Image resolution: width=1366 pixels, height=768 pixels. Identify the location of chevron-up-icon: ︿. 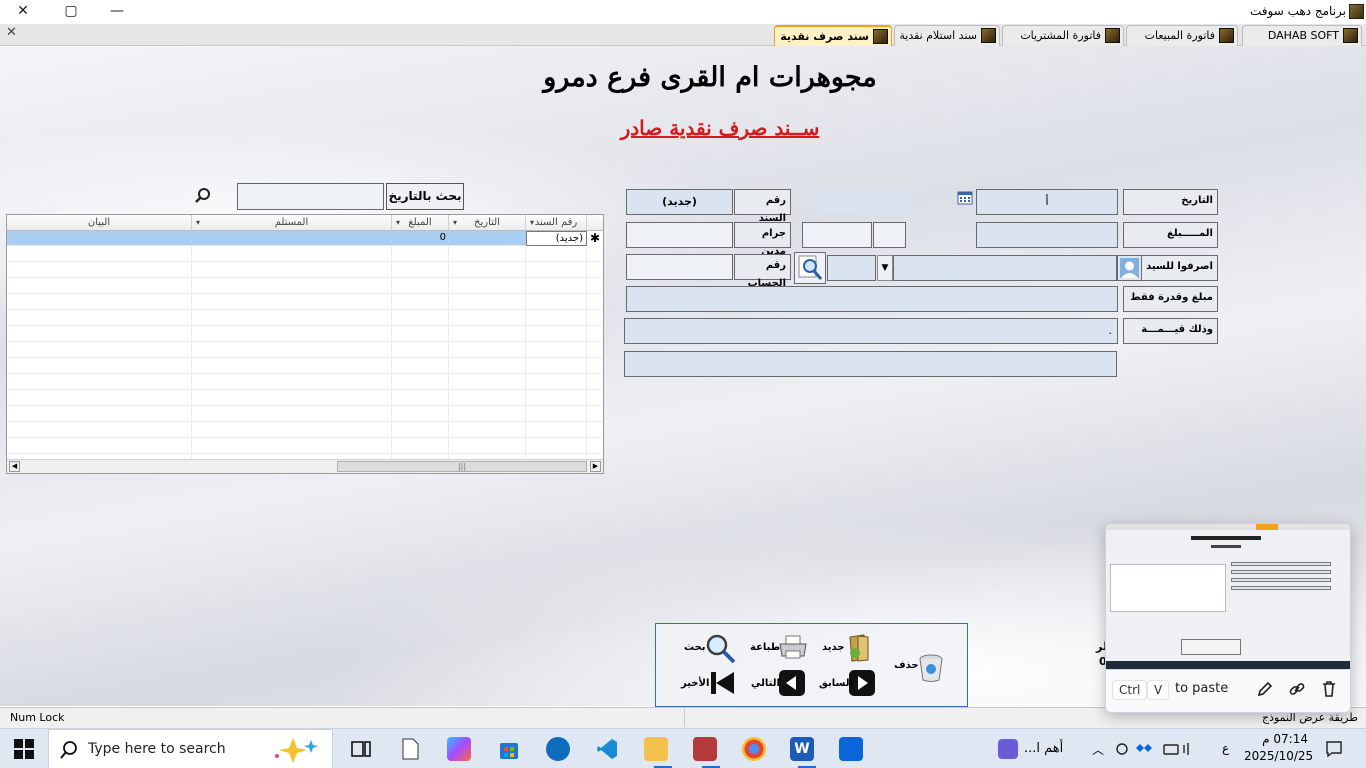
(1098, 749).